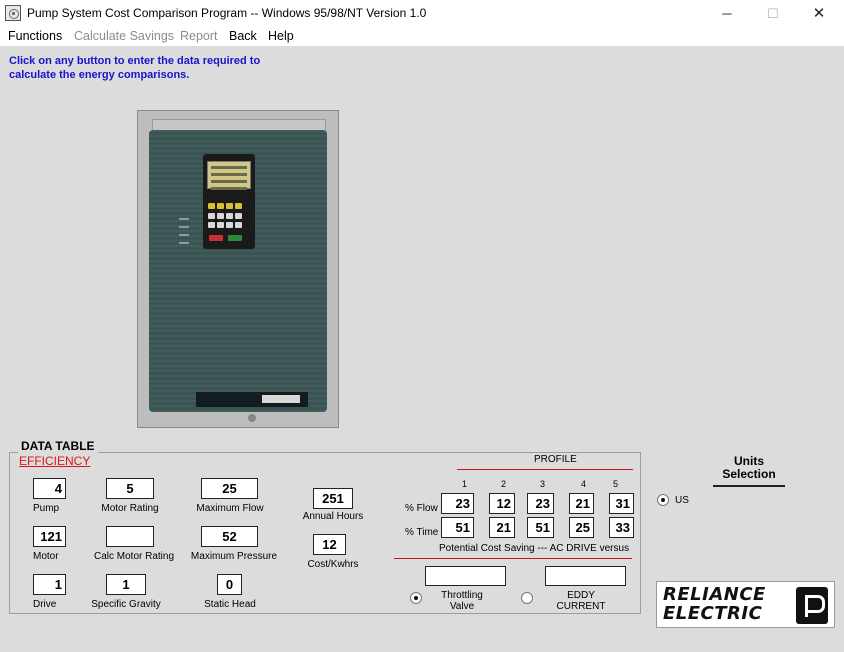 The height and width of the screenshot is (652, 844). Describe the element at coordinates (621, 527) in the screenshot. I see `time-field-5: 33` at that location.